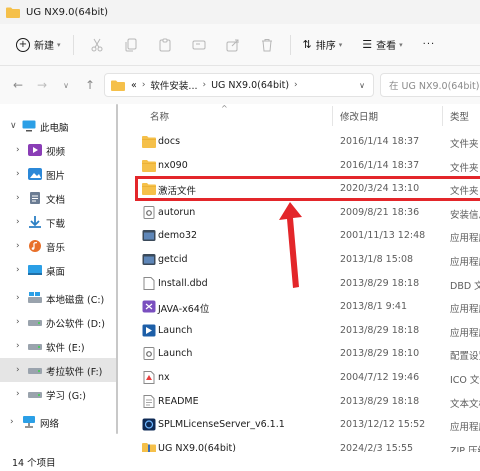  Describe the element at coordinates (59, 174) in the screenshot. I see `nav-item-pictures: › 图片` at that location.